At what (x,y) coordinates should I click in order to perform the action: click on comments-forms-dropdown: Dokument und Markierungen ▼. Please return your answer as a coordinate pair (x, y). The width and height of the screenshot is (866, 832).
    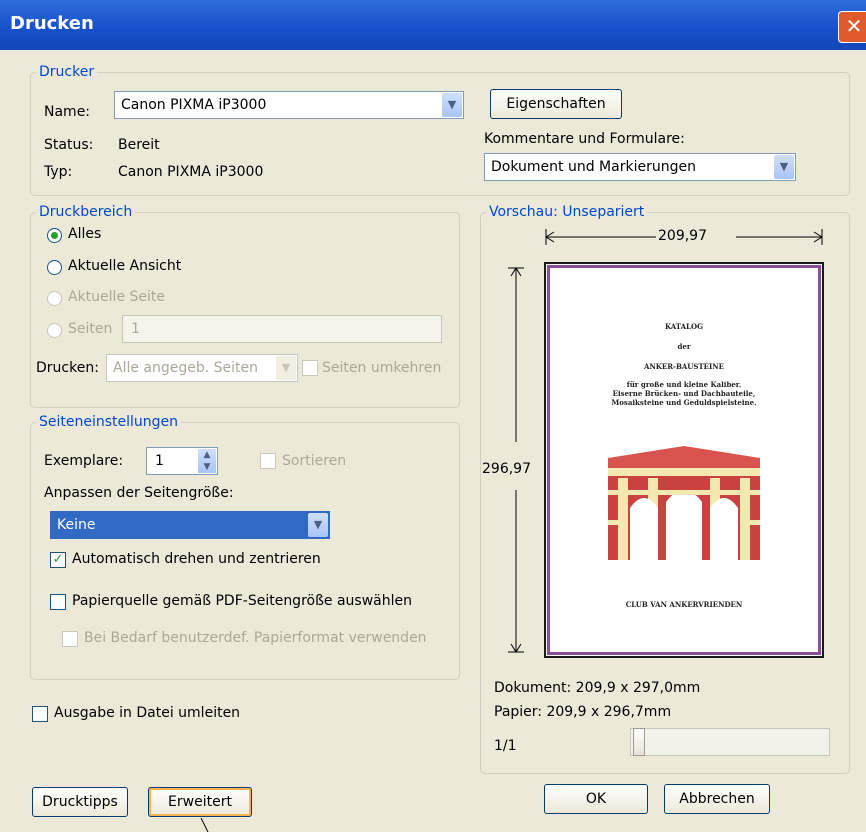
    Looking at the image, I should click on (640, 167).